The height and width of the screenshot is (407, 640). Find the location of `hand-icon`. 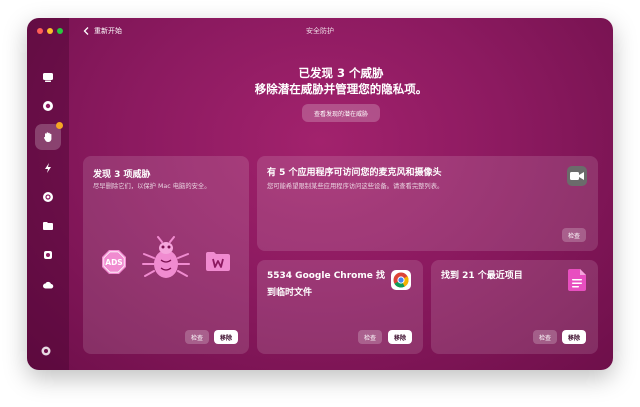

hand-icon is located at coordinates (47, 137).